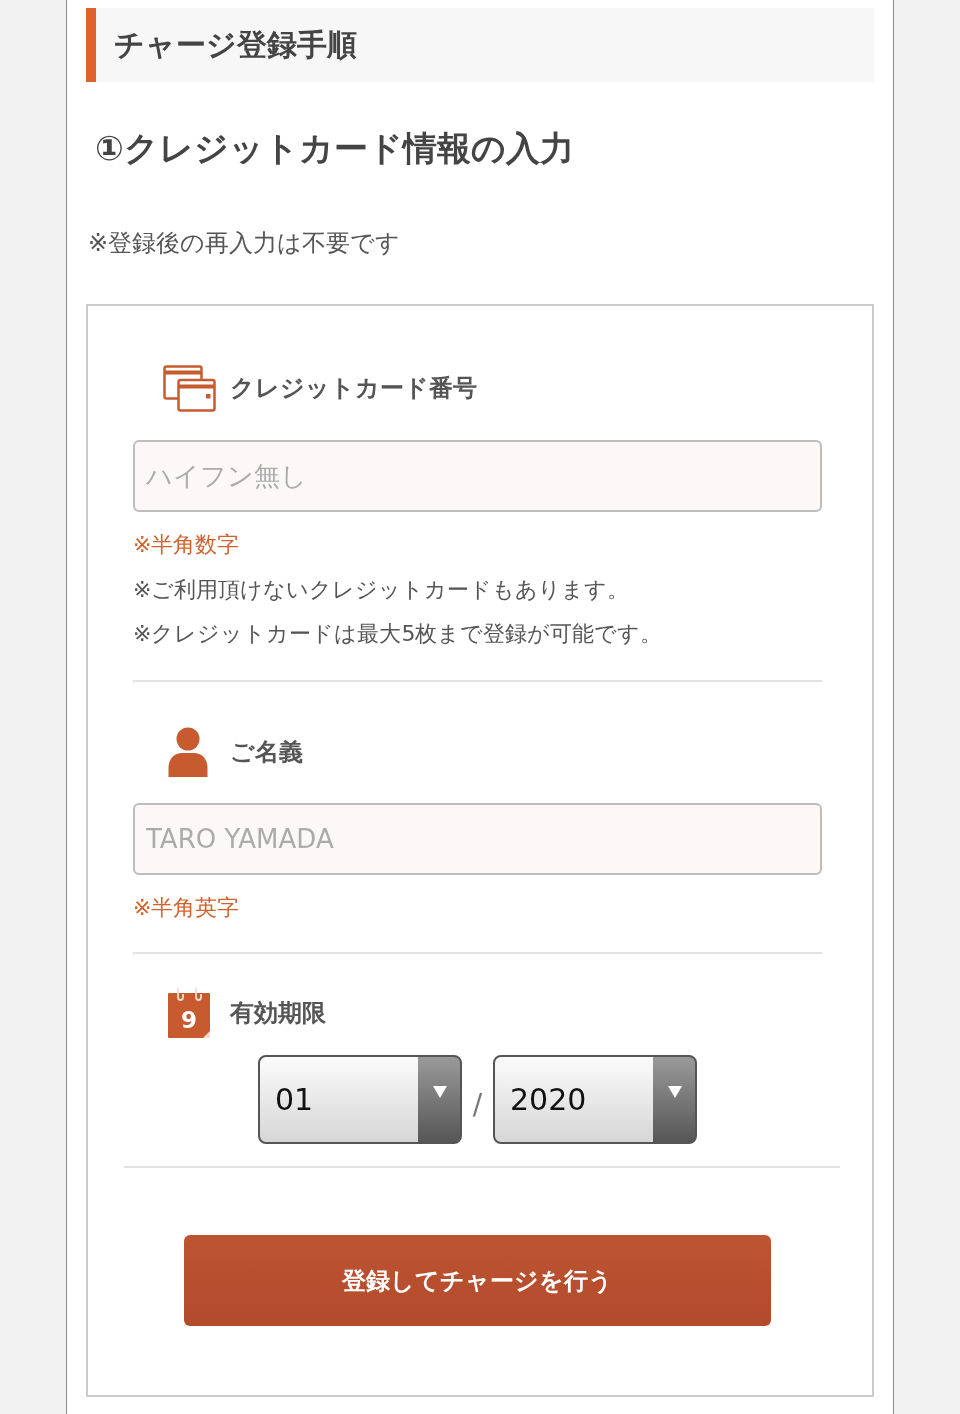  Describe the element at coordinates (189, 388) in the screenshot. I see `credit-cards-icon` at that location.